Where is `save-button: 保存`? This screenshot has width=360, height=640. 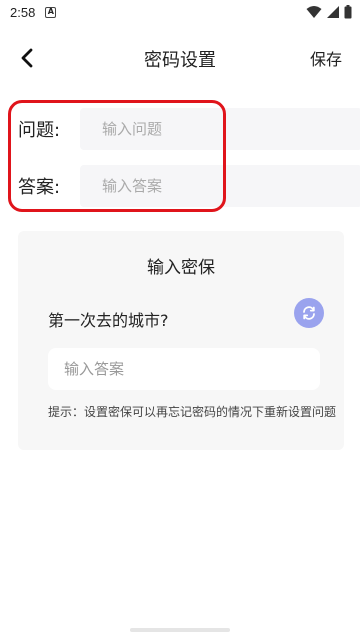 save-button: 保存 is located at coordinates (326, 58).